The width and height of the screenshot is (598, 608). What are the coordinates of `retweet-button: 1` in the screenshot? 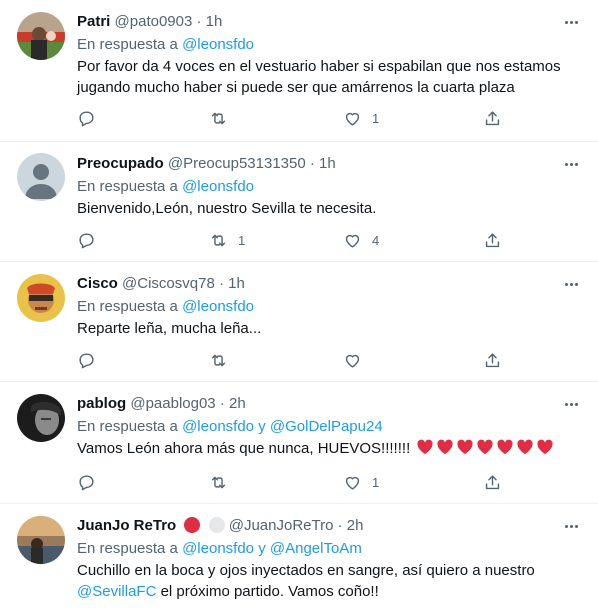 It's located at (227, 240).